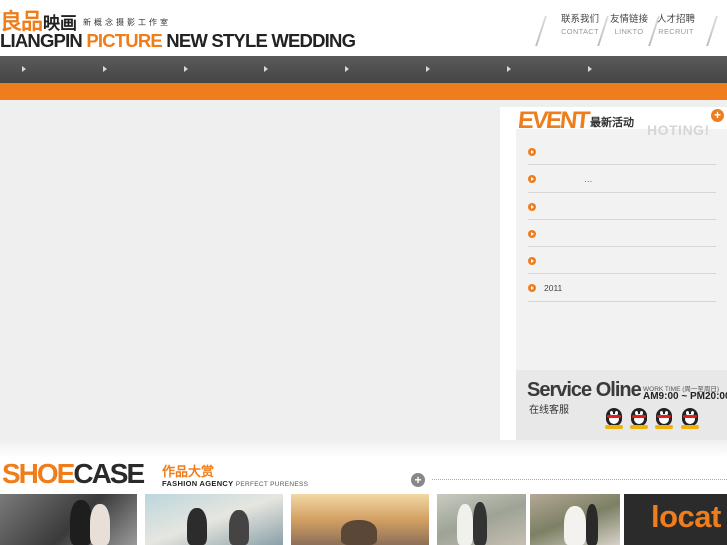 The width and height of the screenshot is (727, 545). I want to click on recruit-link-cn: 人才招聘, so click(675, 19).